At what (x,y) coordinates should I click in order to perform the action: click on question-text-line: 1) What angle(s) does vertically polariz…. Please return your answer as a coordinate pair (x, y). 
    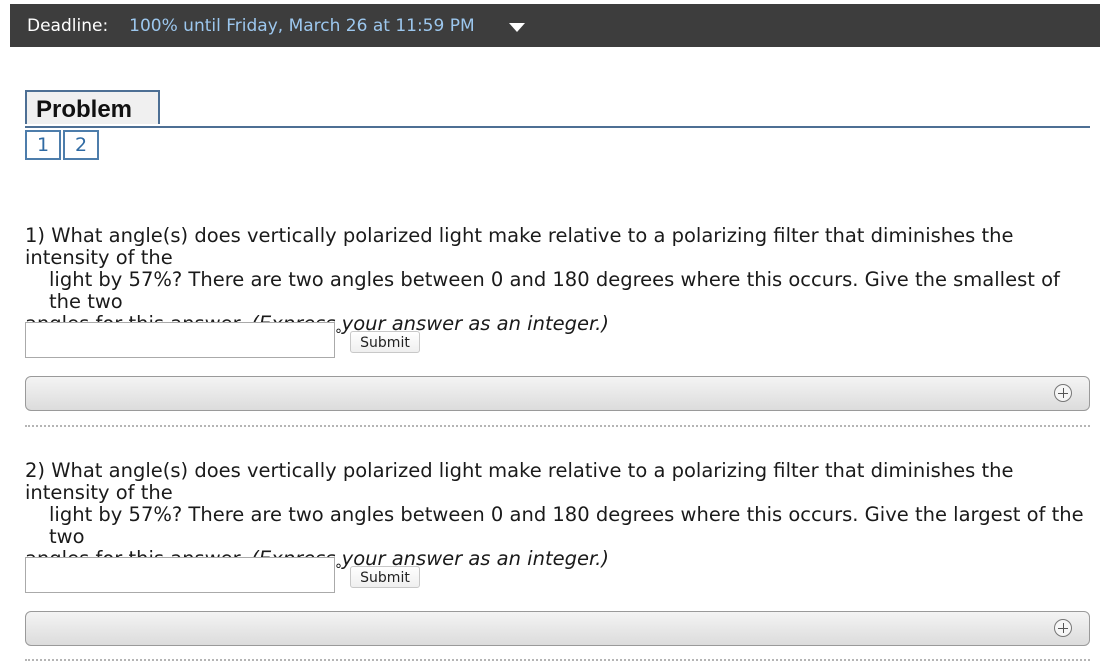
    Looking at the image, I should click on (519, 246).